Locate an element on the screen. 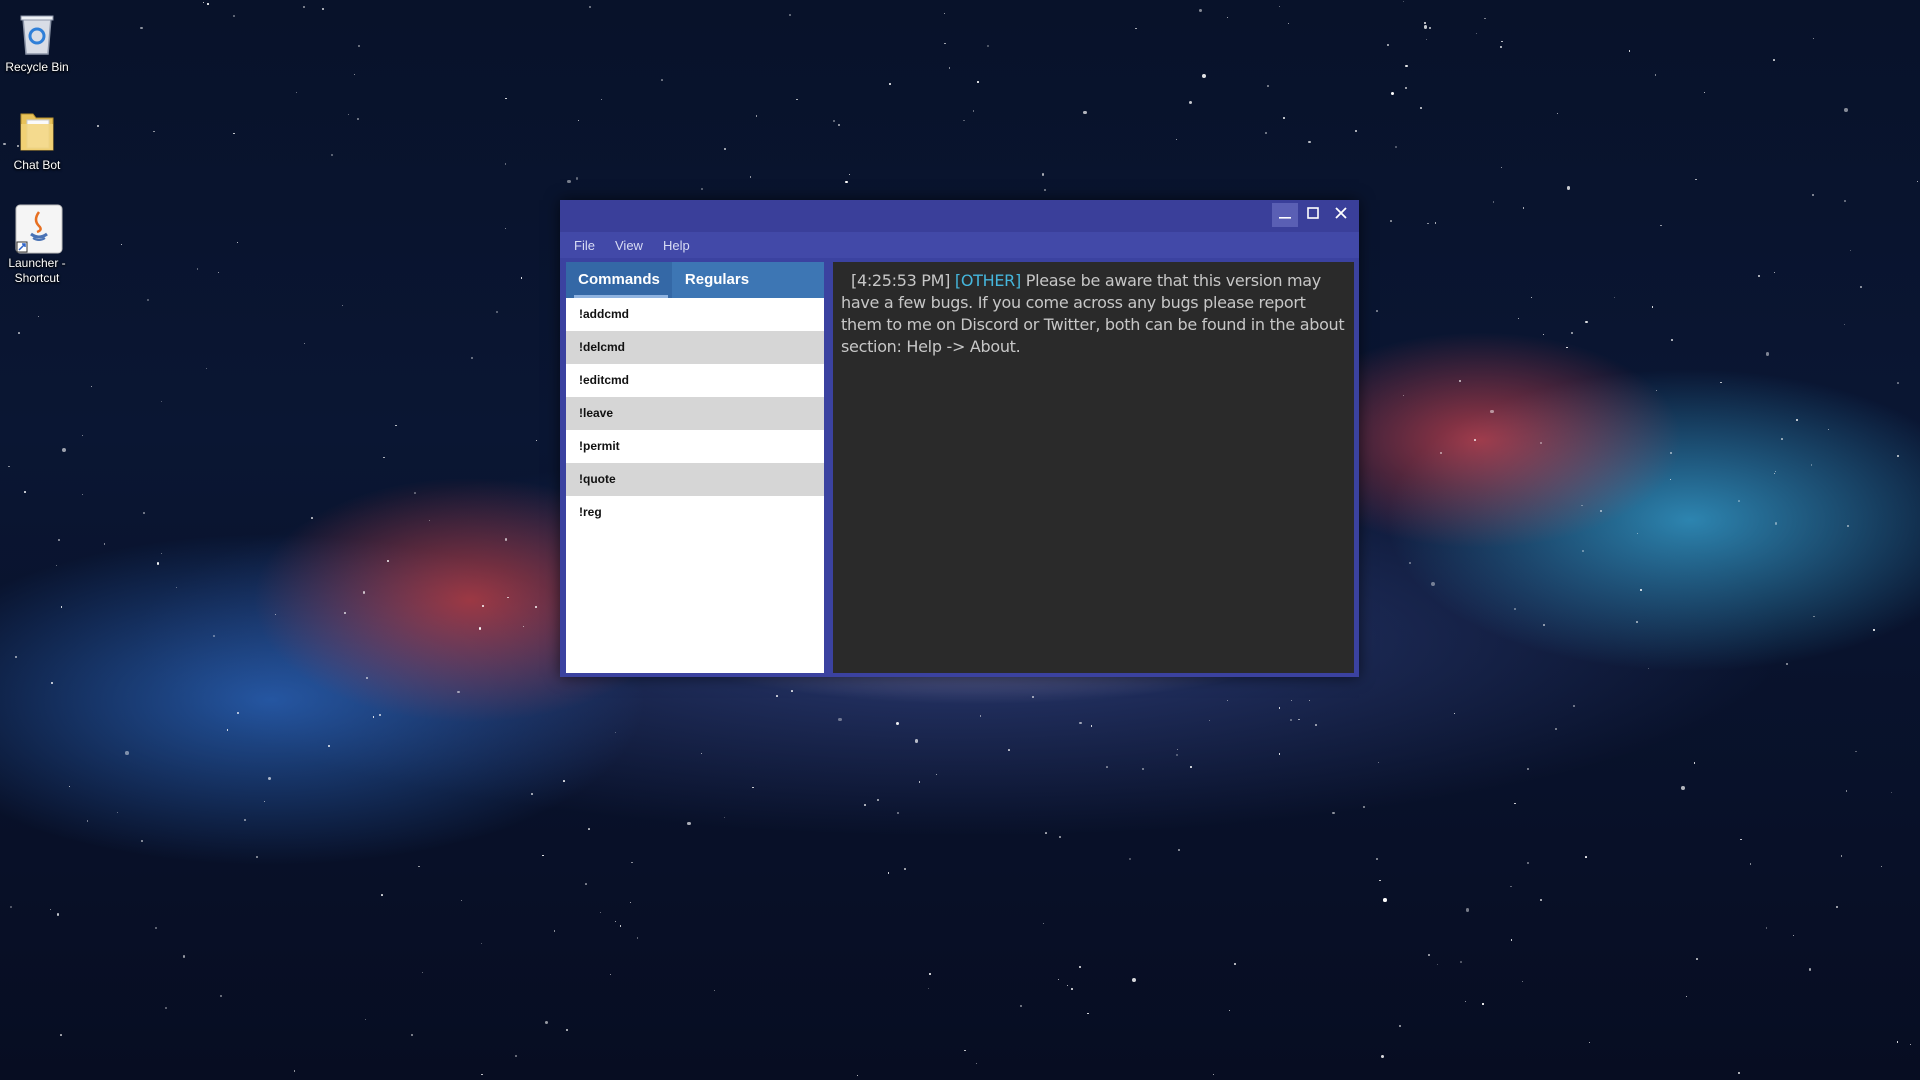 The width and height of the screenshot is (1920, 1080). list-item: !reg is located at coordinates (695, 512).